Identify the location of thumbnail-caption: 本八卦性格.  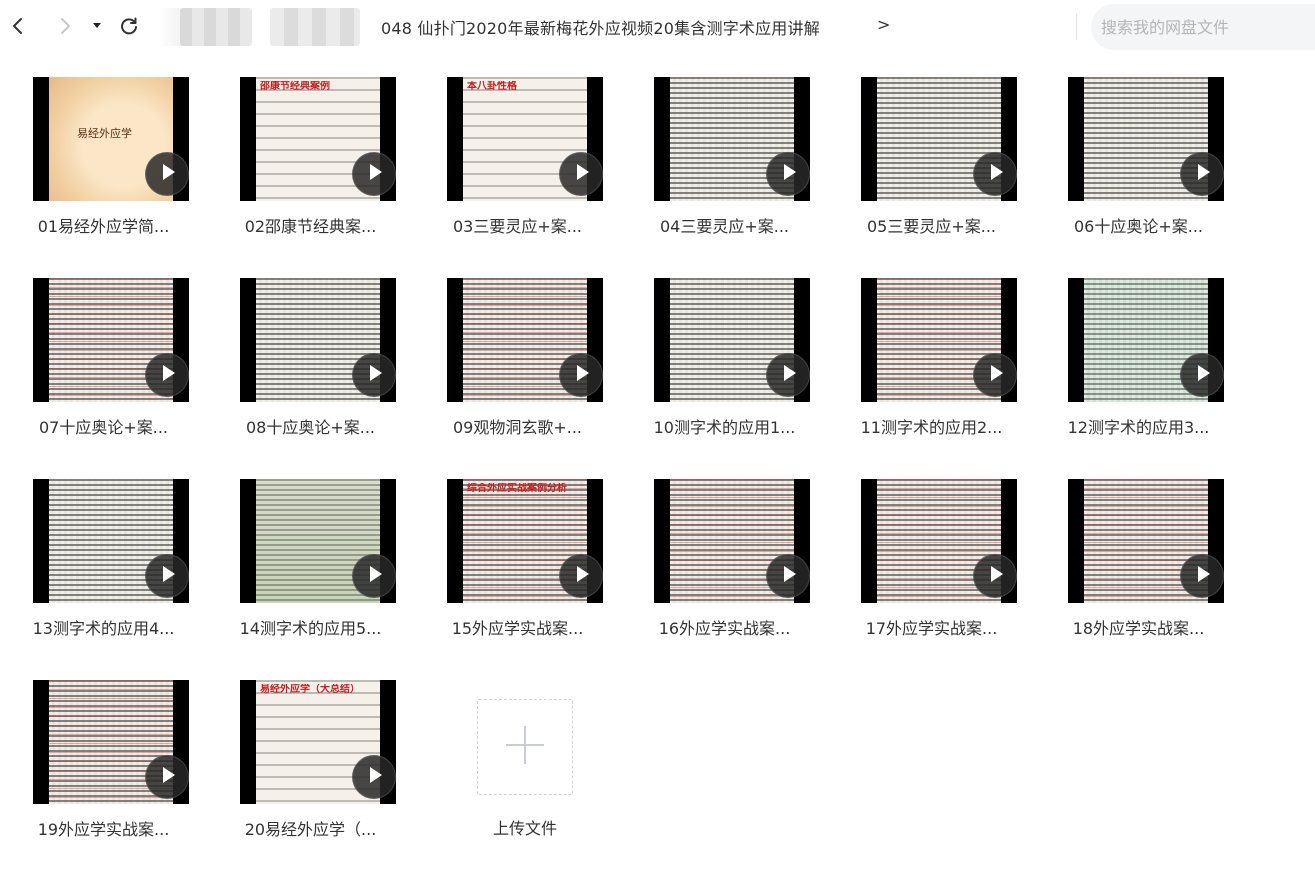
(492, 86).